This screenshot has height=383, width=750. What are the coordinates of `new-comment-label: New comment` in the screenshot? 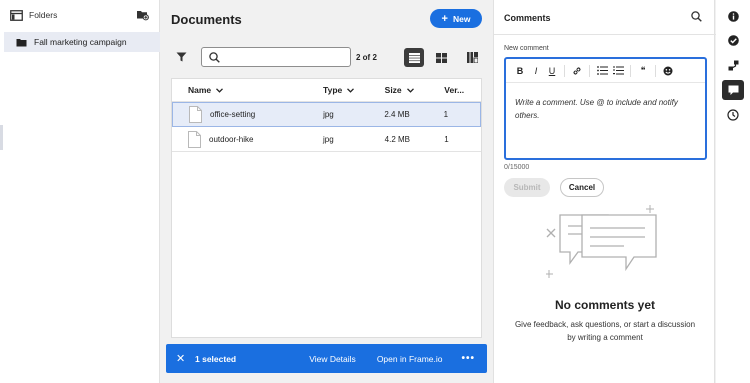 It's located at (526, 48).